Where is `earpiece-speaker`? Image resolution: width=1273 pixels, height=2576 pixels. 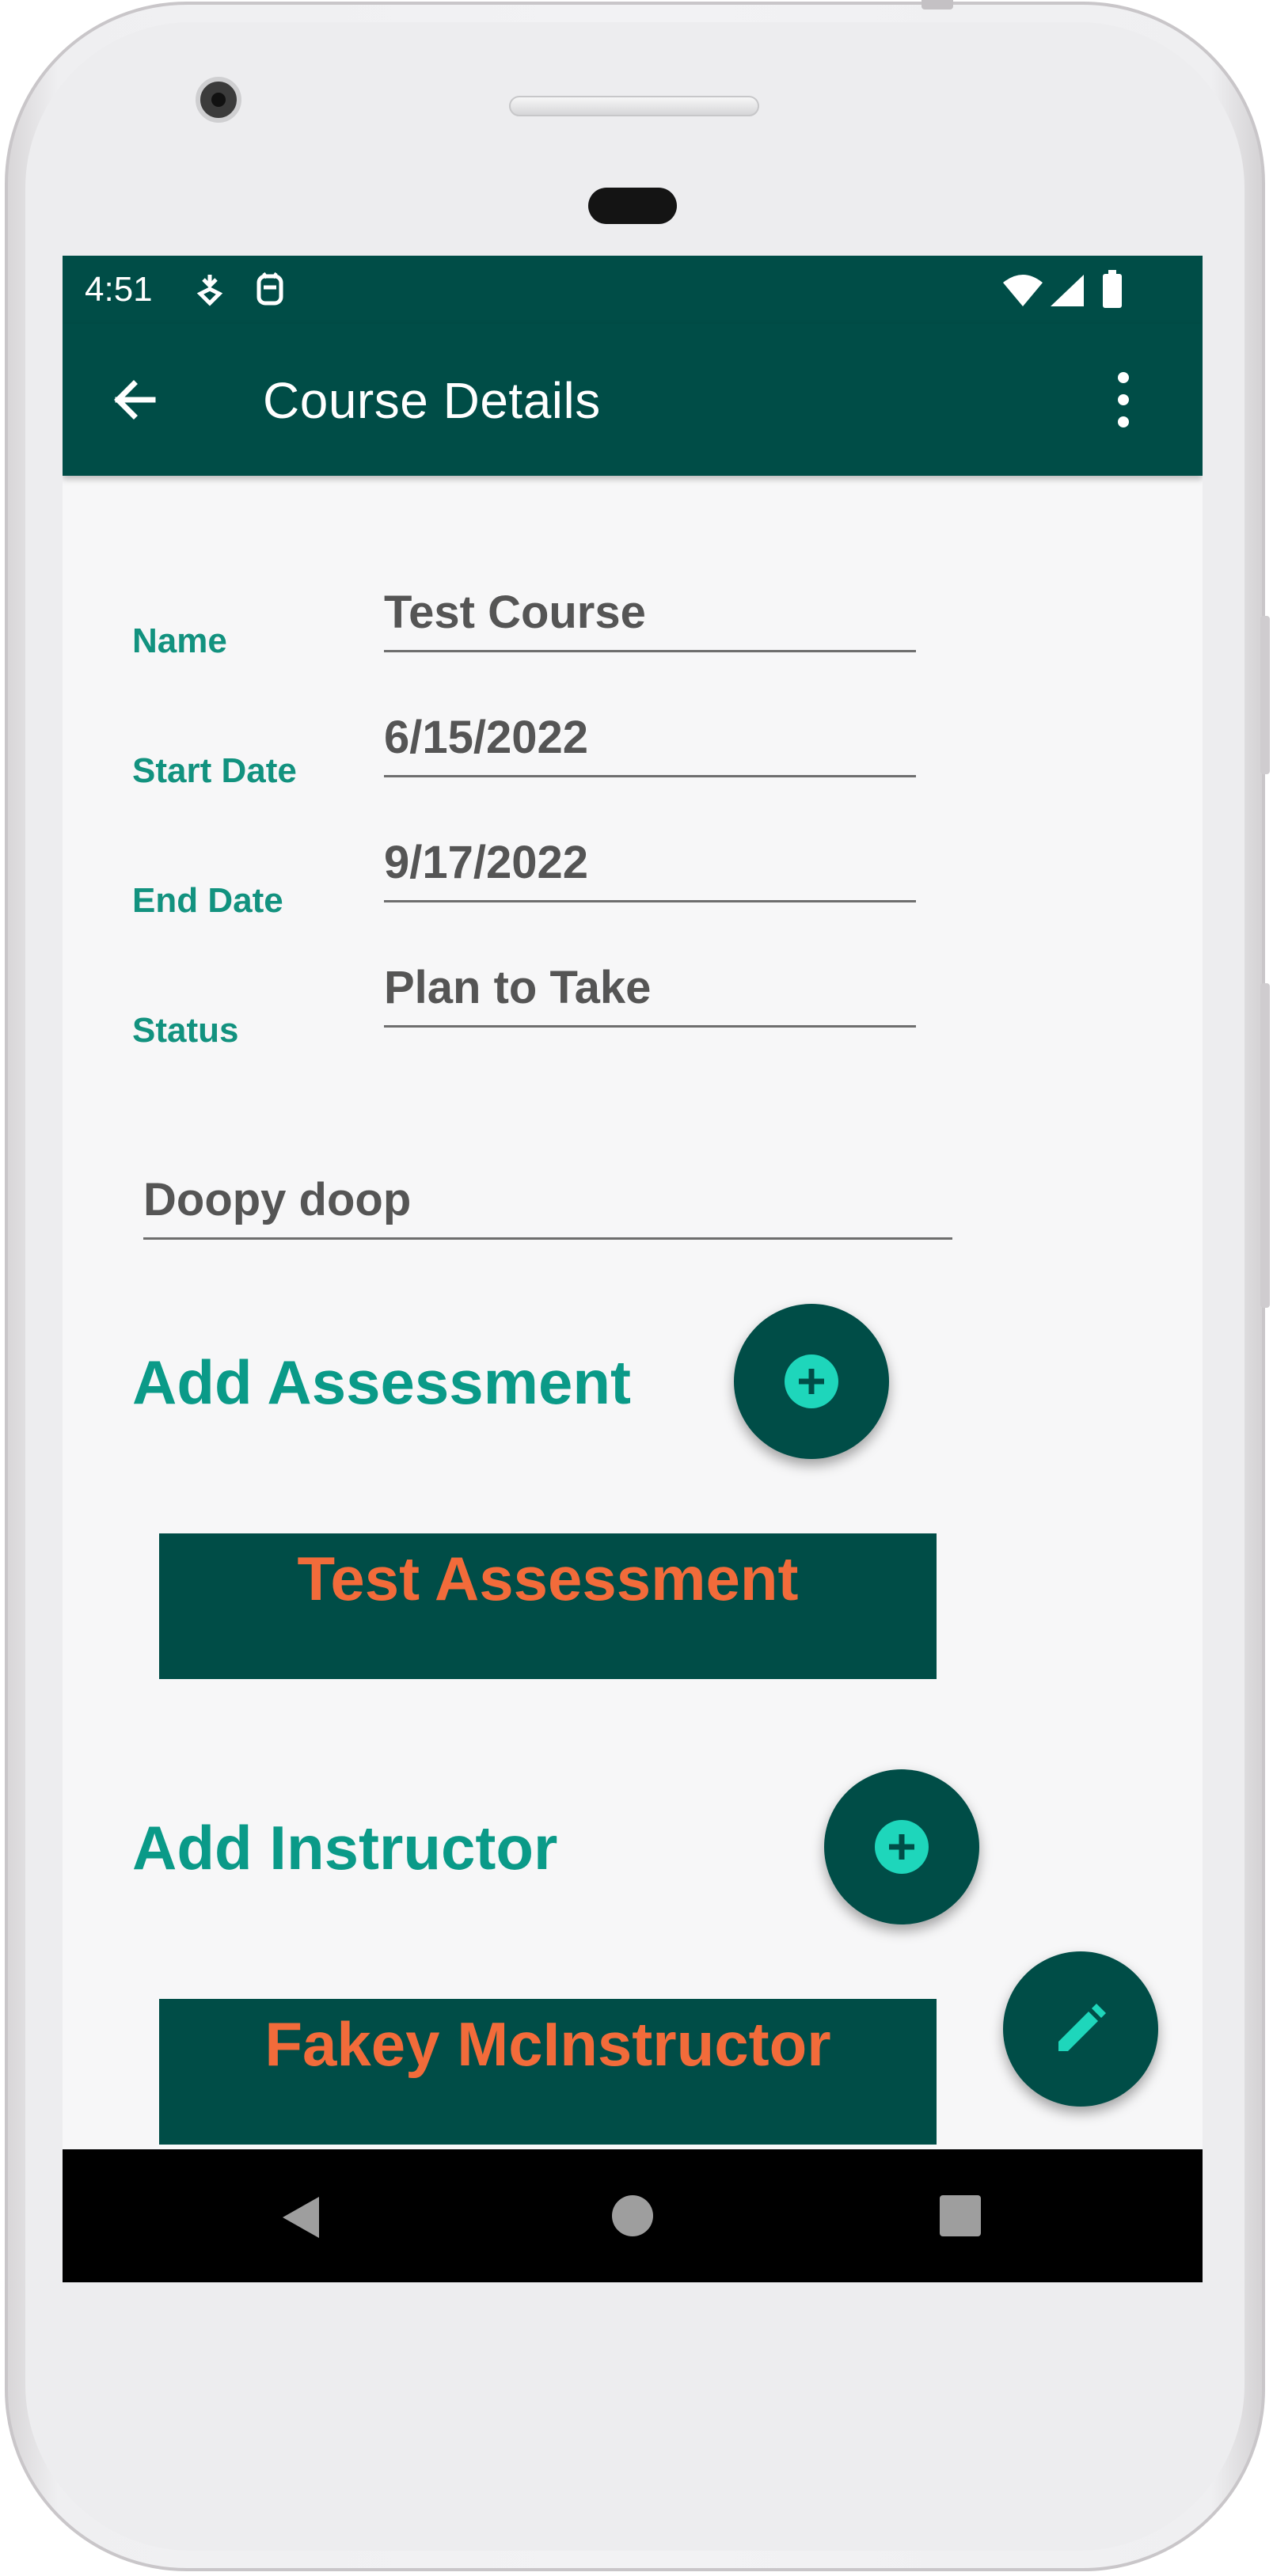 earpiece-speaker is located at coordinates (634, 106).